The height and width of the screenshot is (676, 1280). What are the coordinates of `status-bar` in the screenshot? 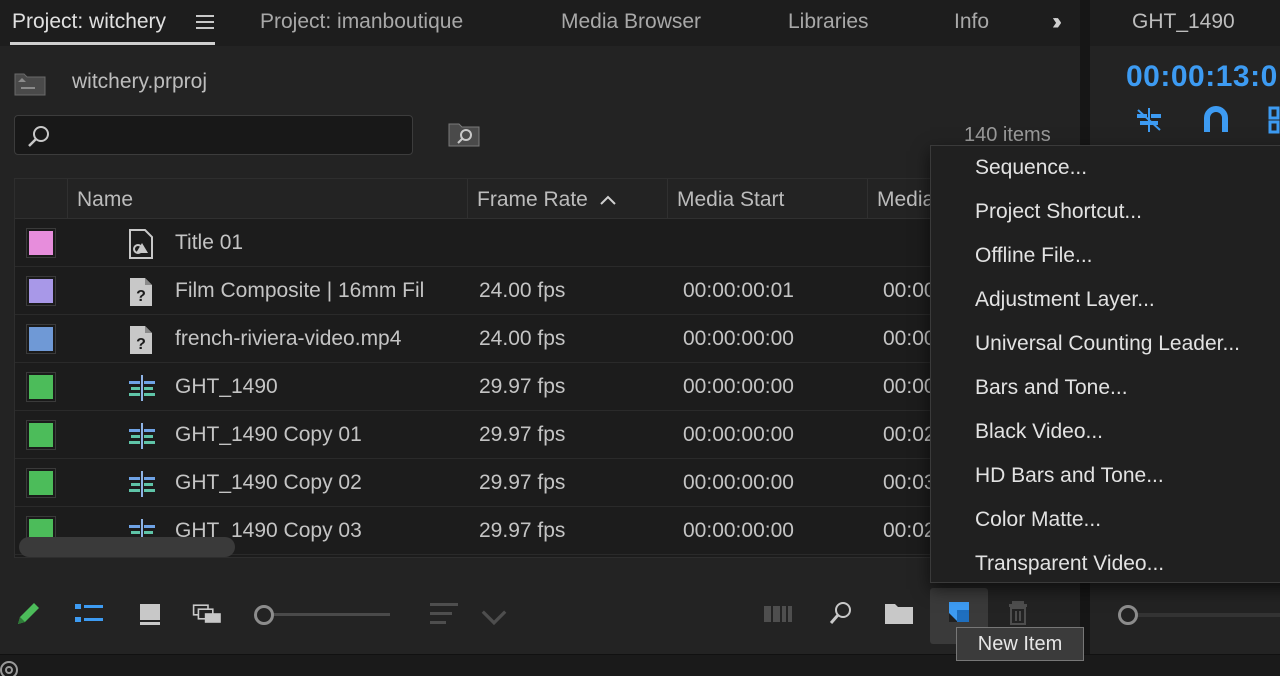 It's located at (640, 665).